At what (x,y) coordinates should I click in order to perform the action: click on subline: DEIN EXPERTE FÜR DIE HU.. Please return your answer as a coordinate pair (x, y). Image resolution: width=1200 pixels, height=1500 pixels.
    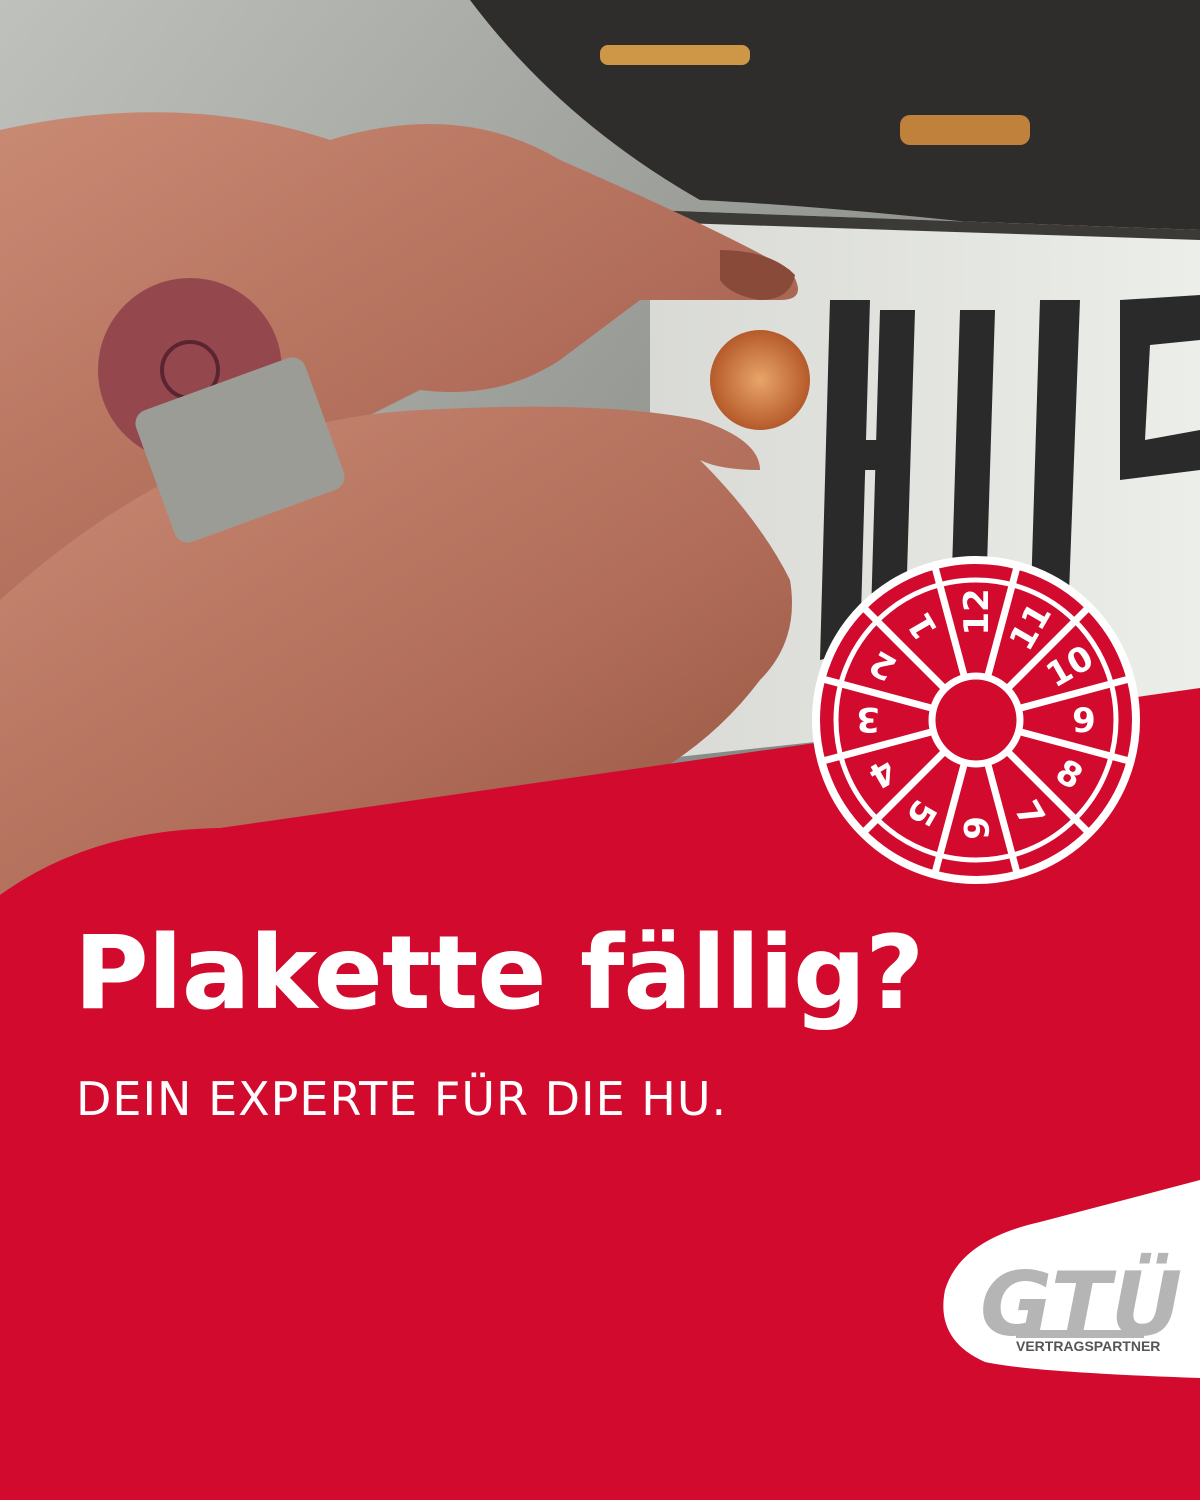
    Looking at the image, I should click on (402, 1099).